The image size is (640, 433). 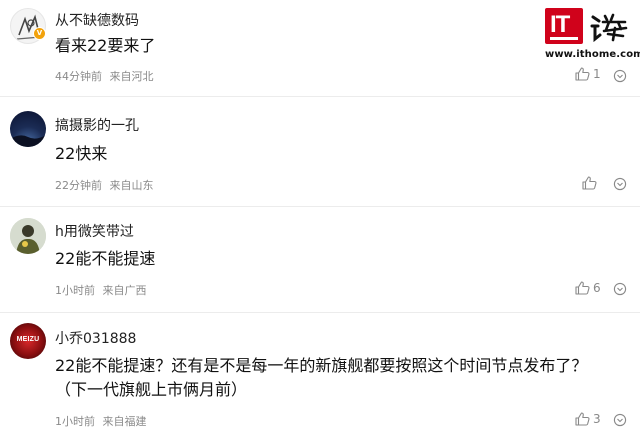 I want to click on like-count: 3, so click(x=597, y=419).